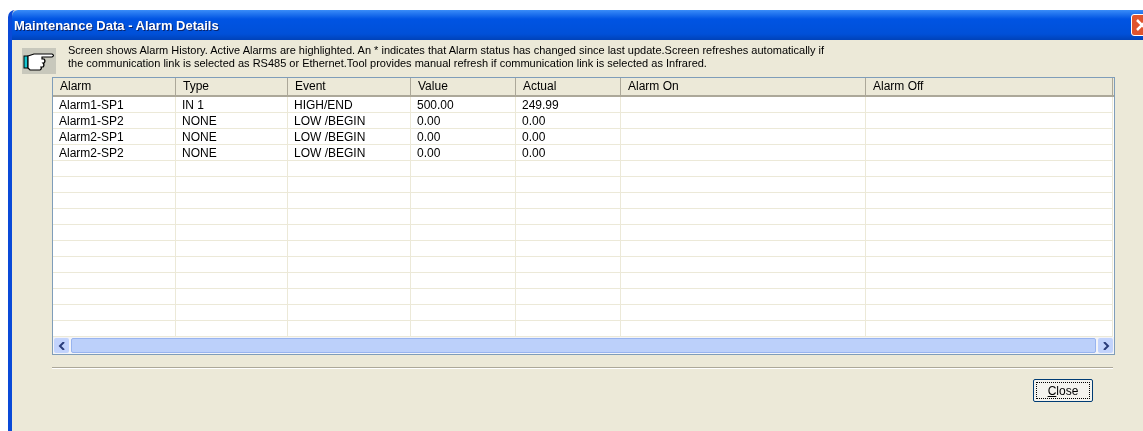  Describe the element at coordinates (463, 105) in the screenshot. I see `table-cell: 500.00` at that location.